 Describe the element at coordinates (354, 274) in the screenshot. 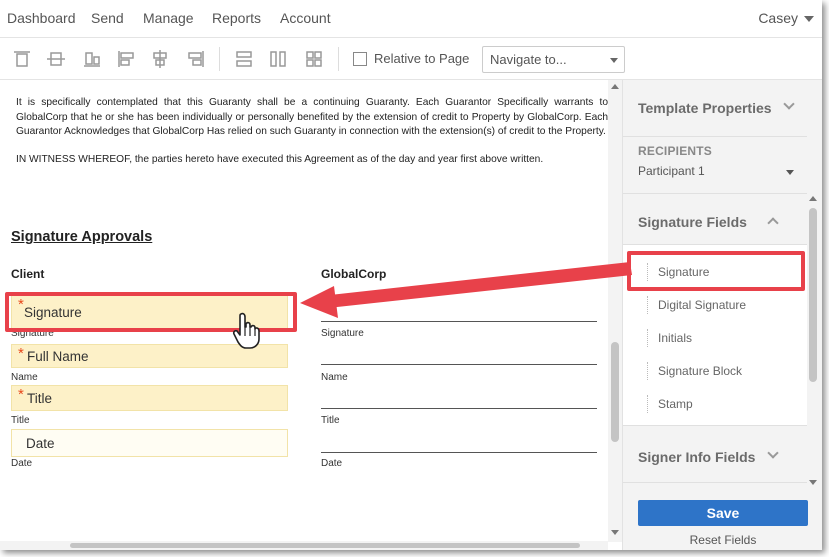

I see `globalcorp-heading: GlobalCorp` at that location.